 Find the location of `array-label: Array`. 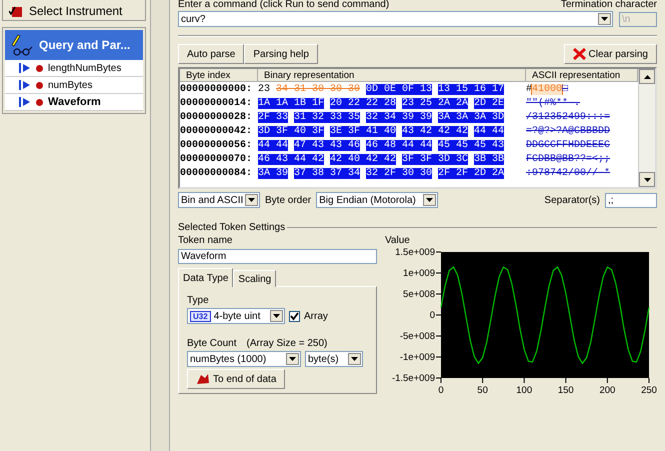

array-label: Array is located at coordinates (316, 316).